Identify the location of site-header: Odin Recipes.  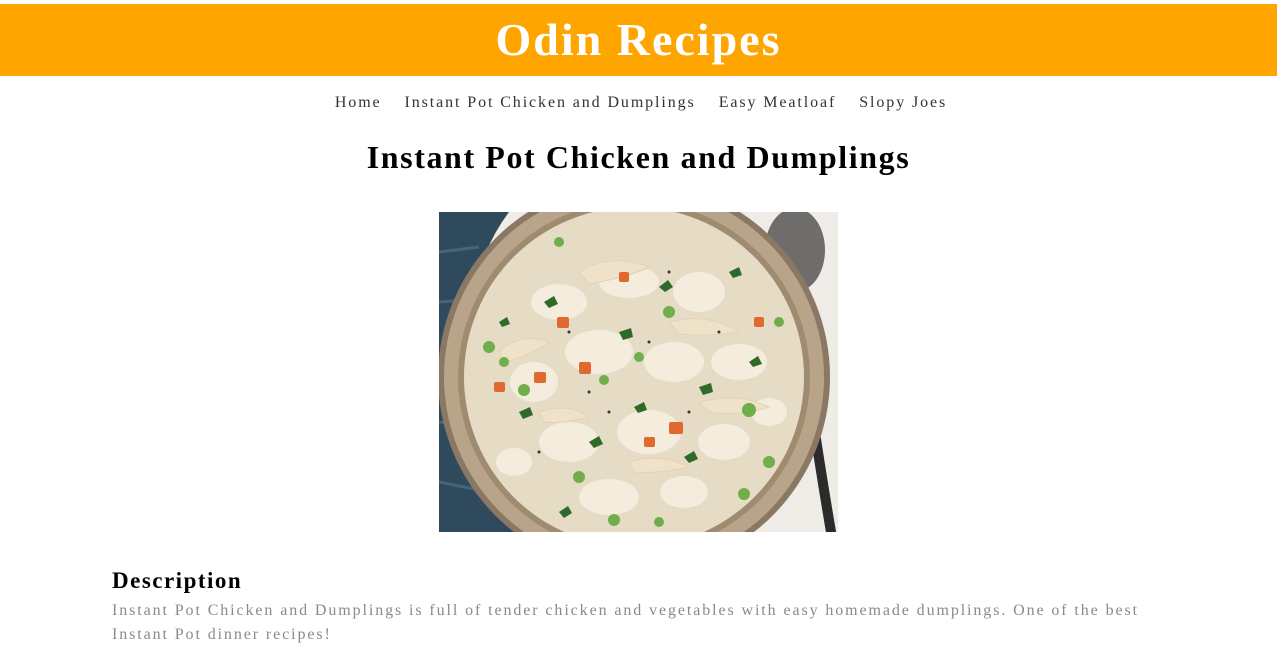
(638, 40).